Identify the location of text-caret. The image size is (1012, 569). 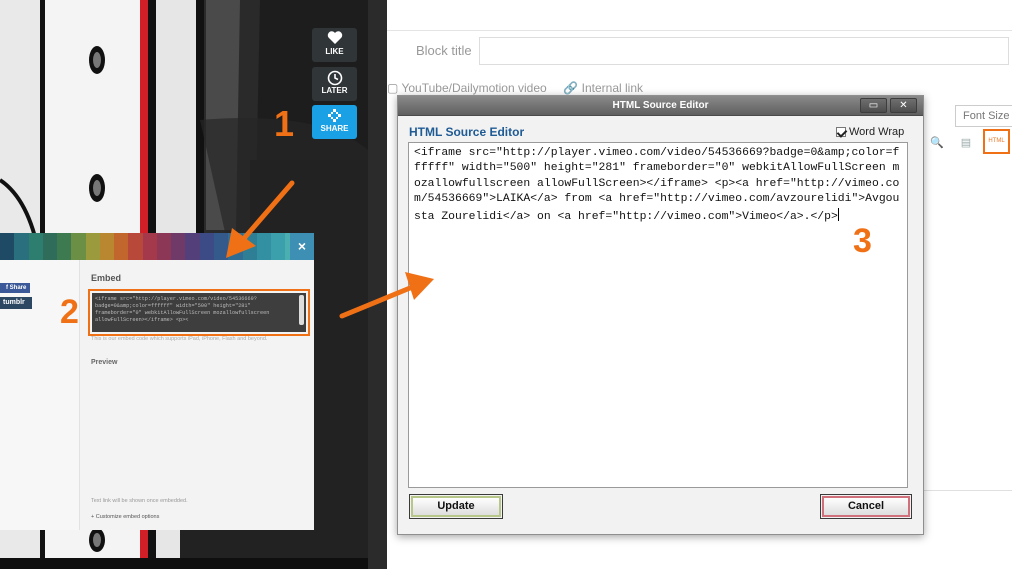
(838, 214).